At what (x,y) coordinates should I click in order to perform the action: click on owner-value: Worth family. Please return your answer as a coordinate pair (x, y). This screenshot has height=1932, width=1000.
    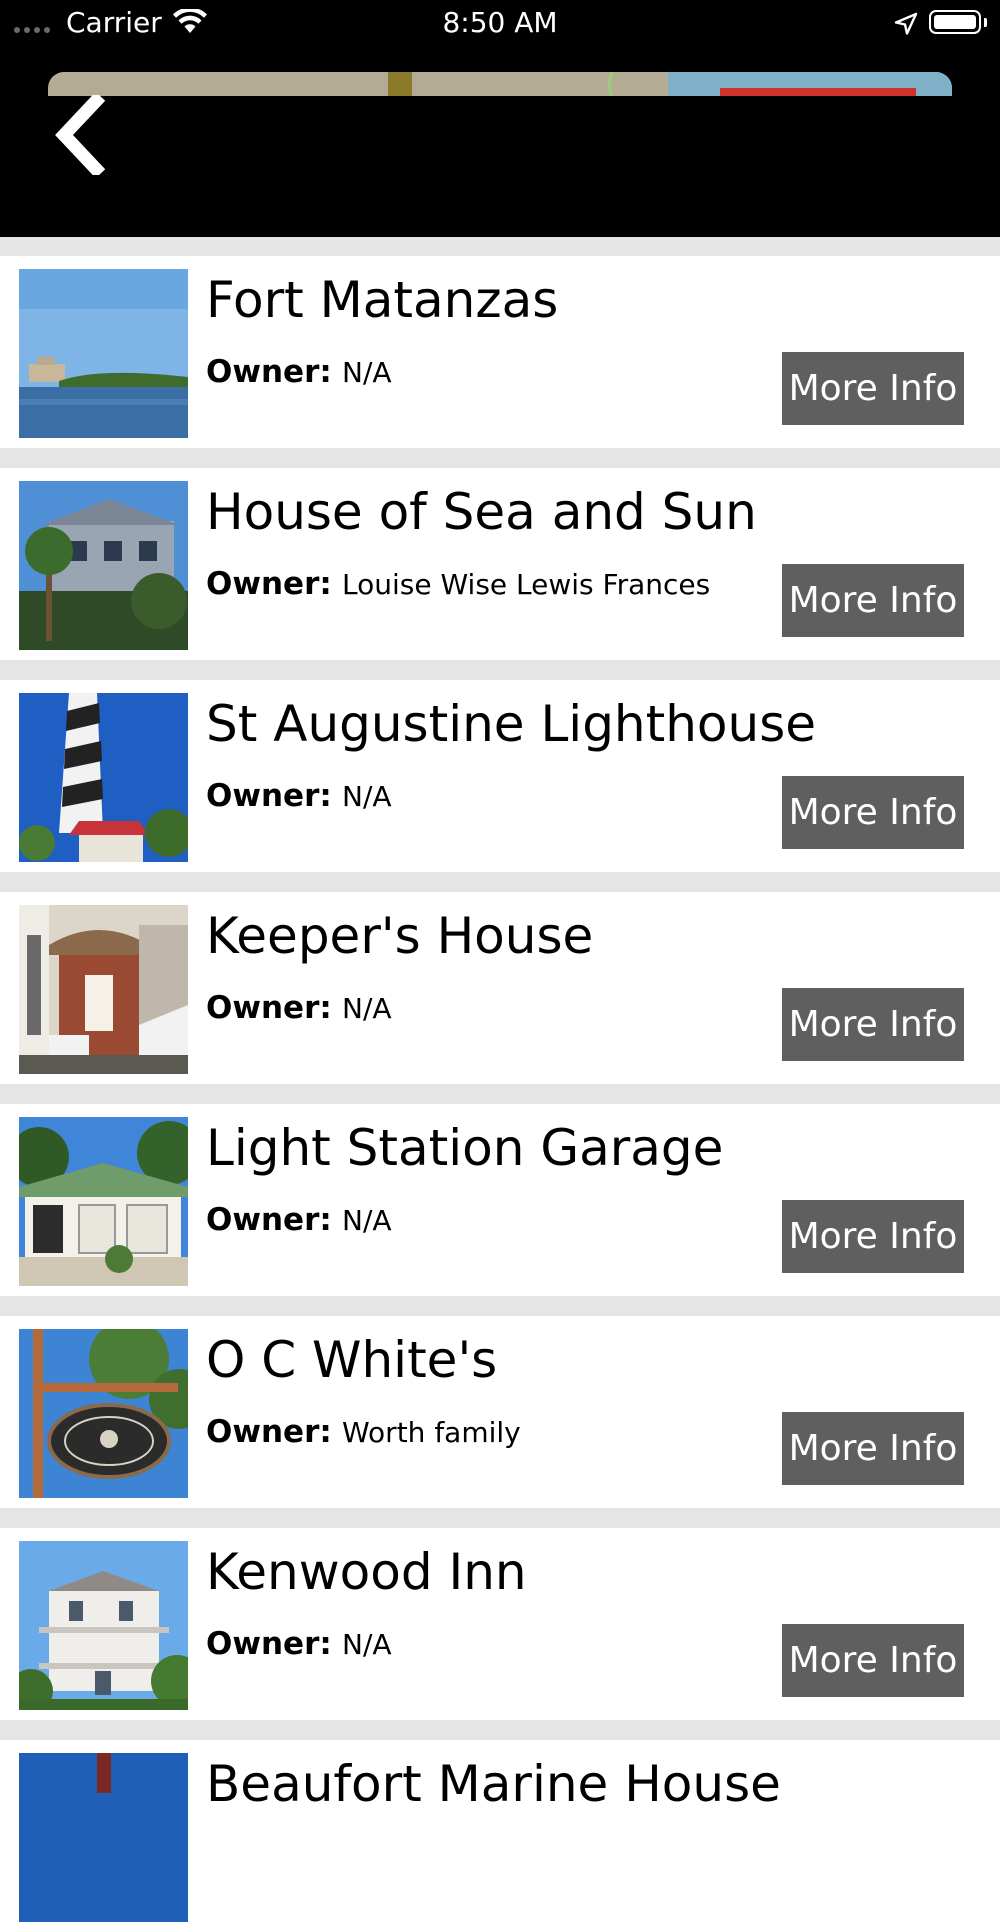
    Looking at the image, I should click on (431, 1432).